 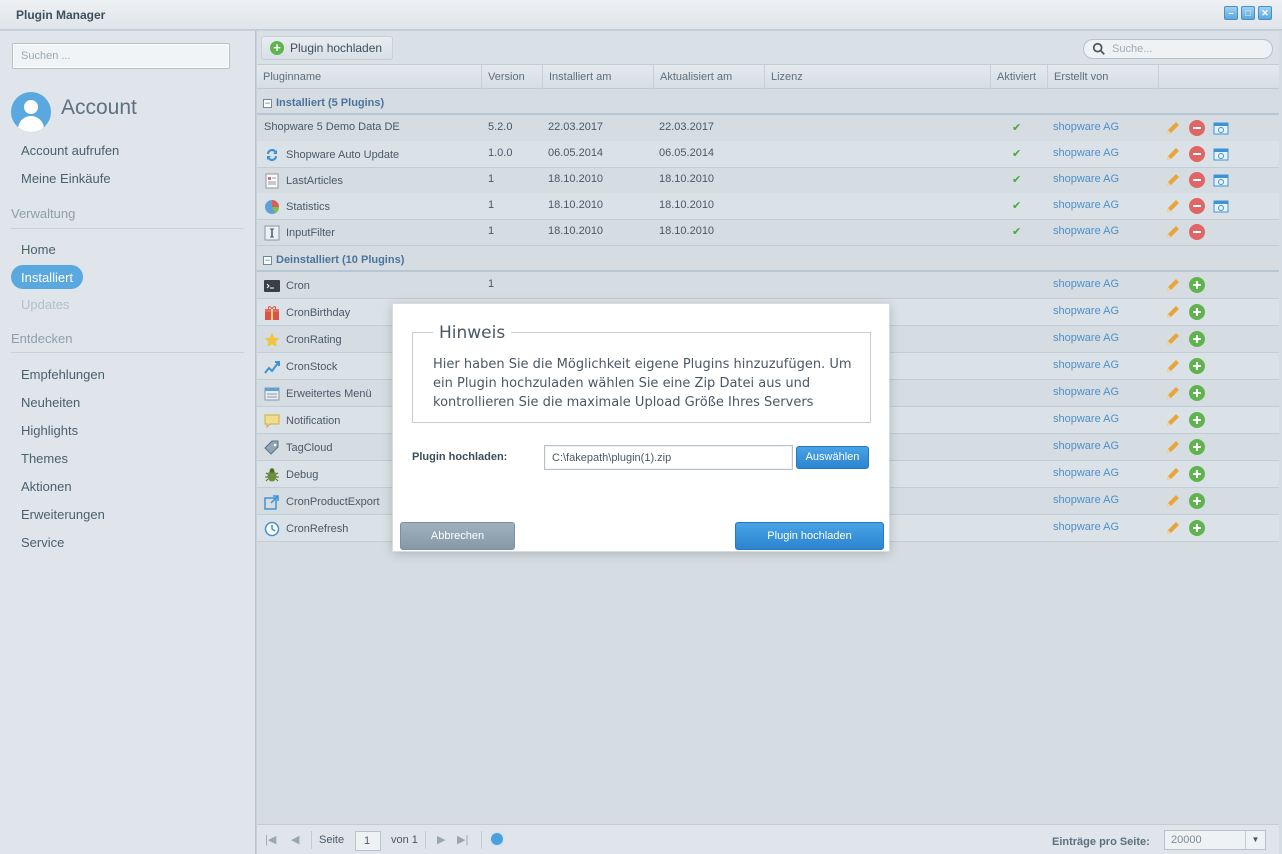 What do you see at coordinates (709, 77) in the screenshot?
I see `column-header-updated: Aktualisiert am` at bounding box center [709, 77].